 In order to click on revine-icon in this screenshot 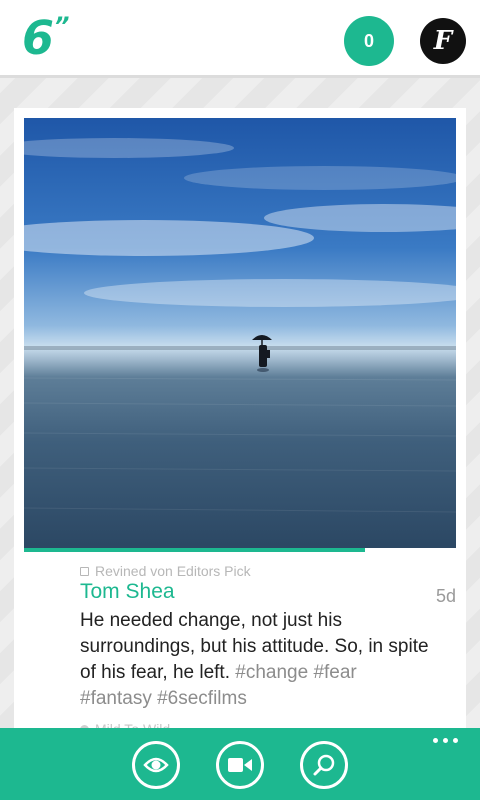, I will do `click(84, 571)`.